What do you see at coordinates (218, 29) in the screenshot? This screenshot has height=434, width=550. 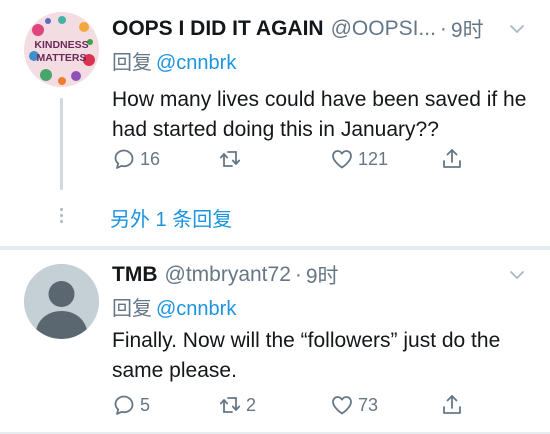 I see `display-name: OOPS I DID IT AGAIN` at bounding box center [218, 29].